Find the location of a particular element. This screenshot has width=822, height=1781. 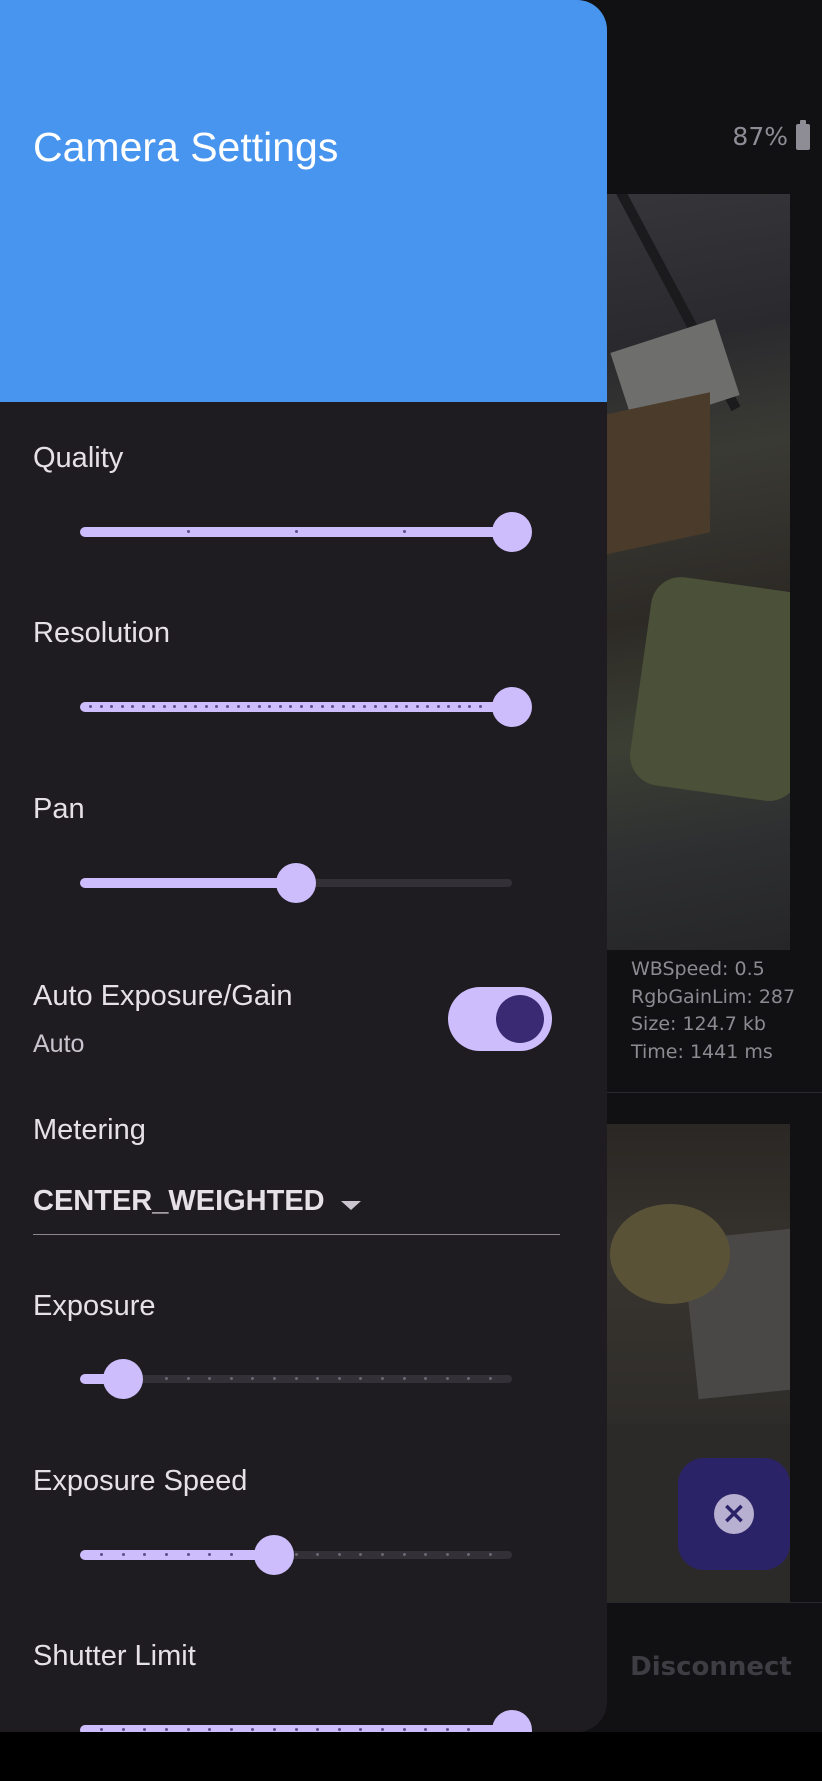

metering-label: Metering is located at coordinates (89, 1130).